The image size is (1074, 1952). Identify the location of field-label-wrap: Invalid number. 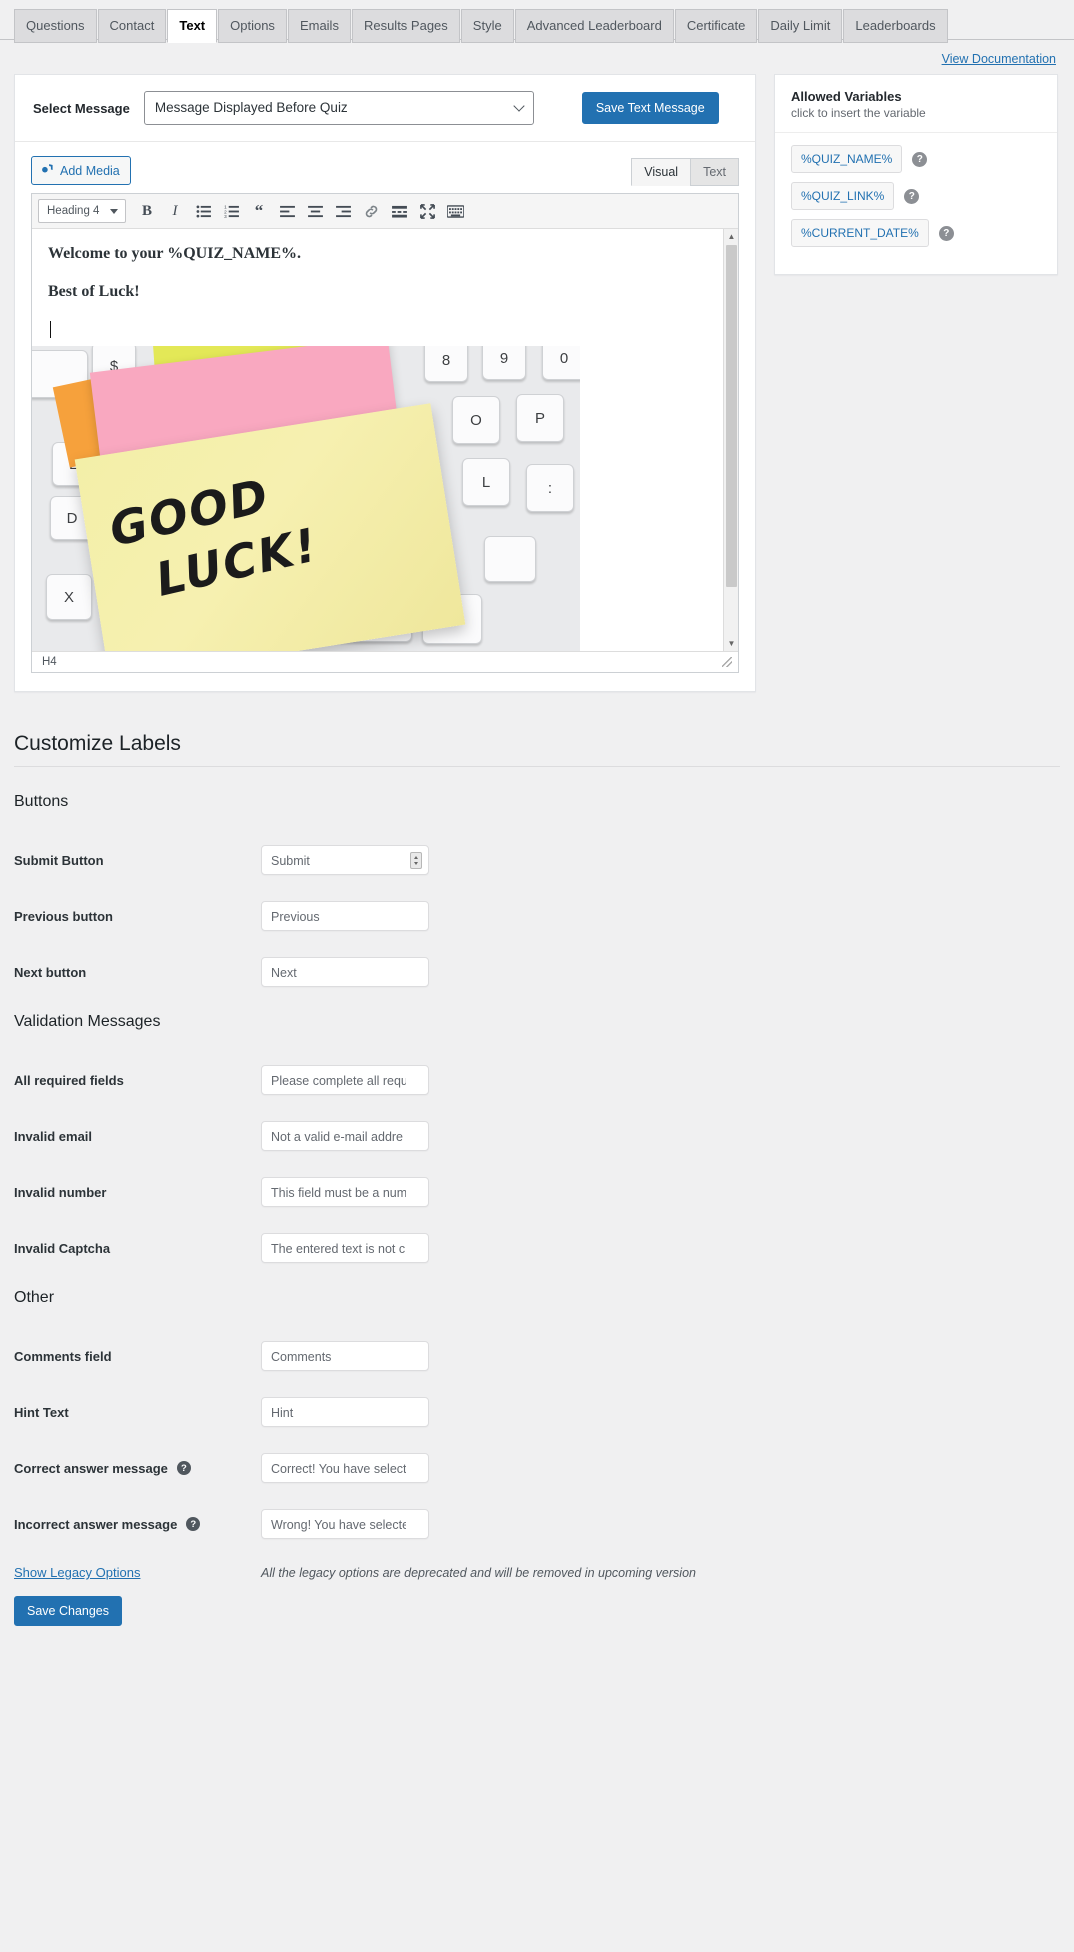
(137, 1192).